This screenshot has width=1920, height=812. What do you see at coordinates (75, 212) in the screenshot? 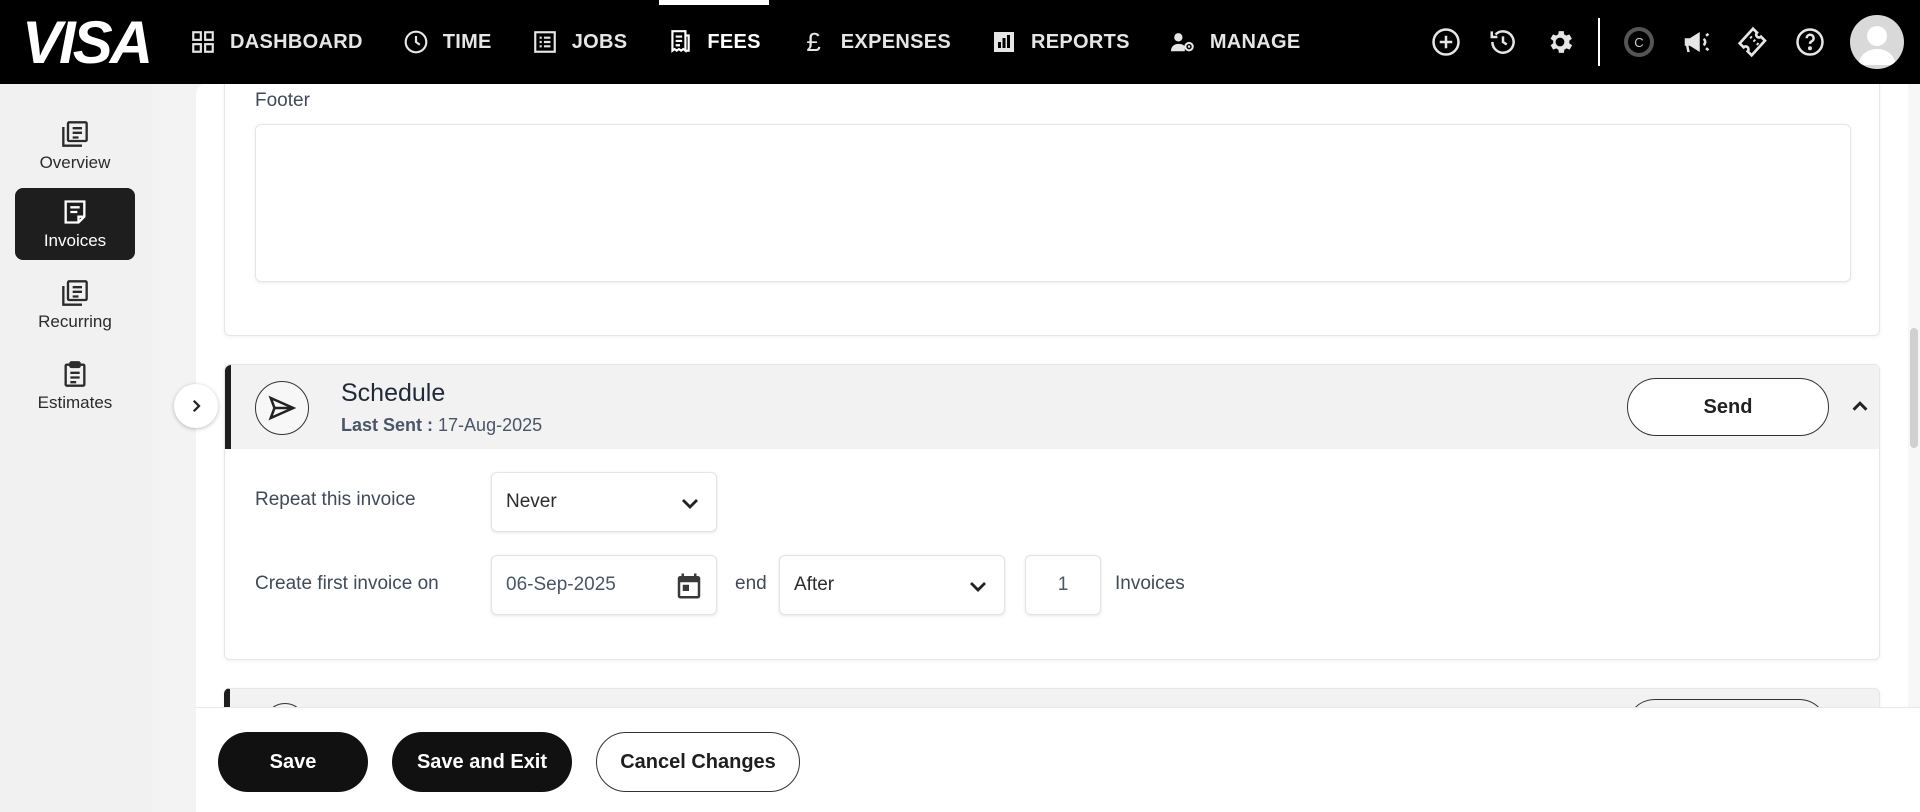
I see `invoice-icon` at bounding box center [75, 212].